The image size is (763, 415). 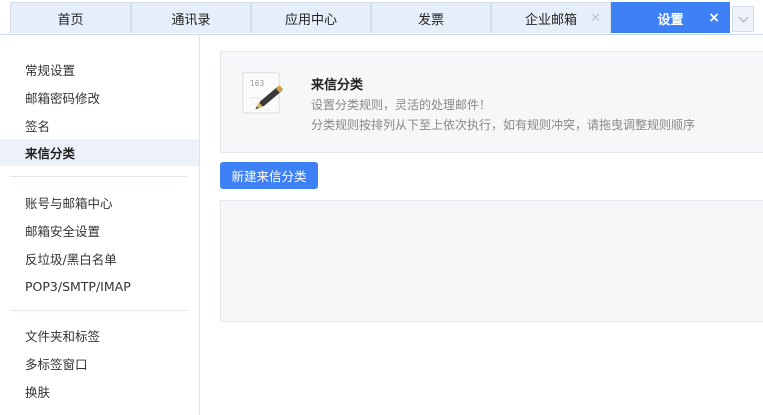 What do you see at coordinates (503, 125) in the screenshot?
I see `info-hint: 分类规则按排列从下至上依次执行，如有规则冲突，请拖曳调整规则顺序` at bounding box center [503, 125].